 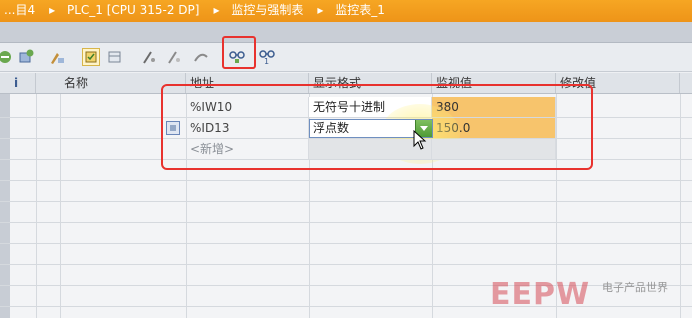 I want to click on toolbar: 1, so click(x=346, y=57).